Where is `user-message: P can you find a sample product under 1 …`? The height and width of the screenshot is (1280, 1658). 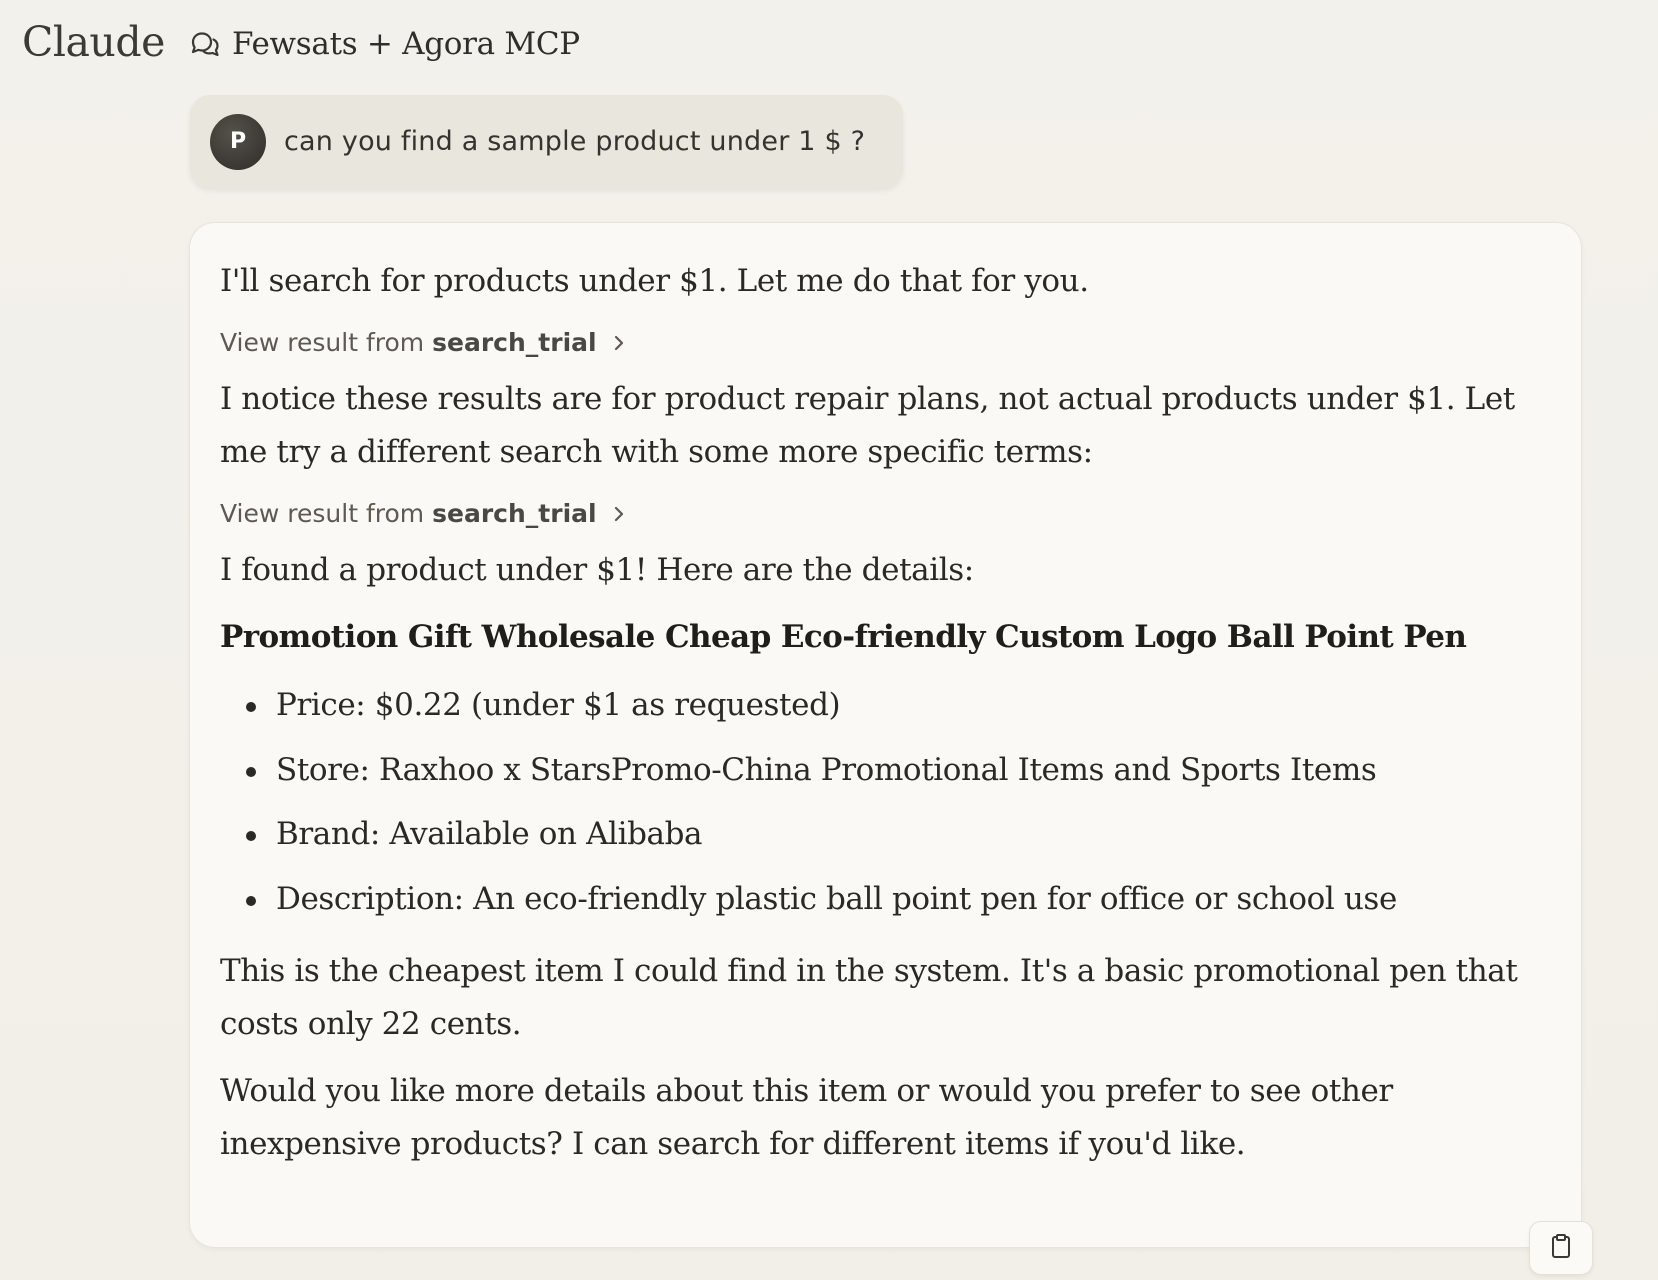 user-message: P can you find a sample product under 1 … is located at coordinates (546, 141).